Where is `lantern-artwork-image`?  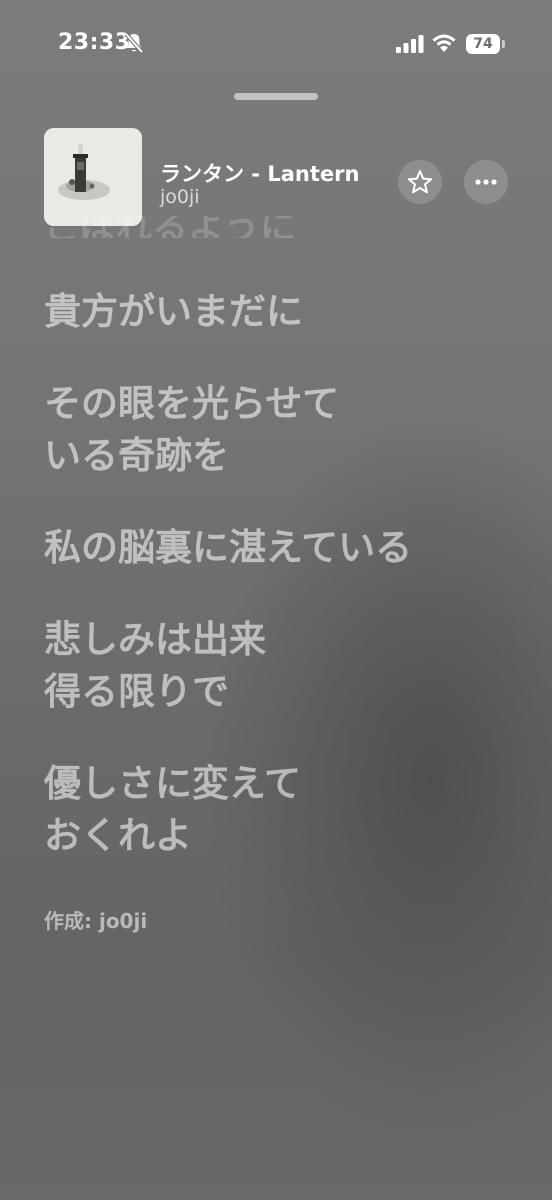
lantern-artwork-image is located at coordinates (93, 177).